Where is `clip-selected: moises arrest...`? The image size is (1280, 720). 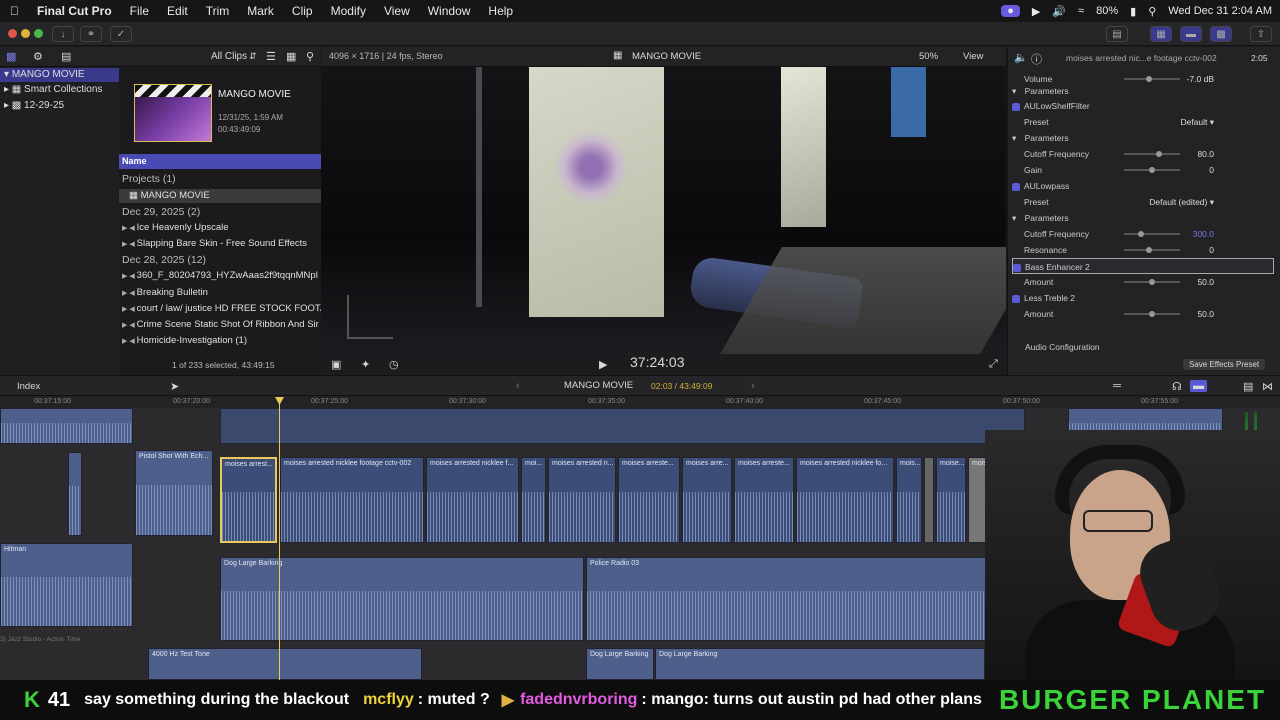
clip-selected: moises arrest... is located at coordinates (248, 500).